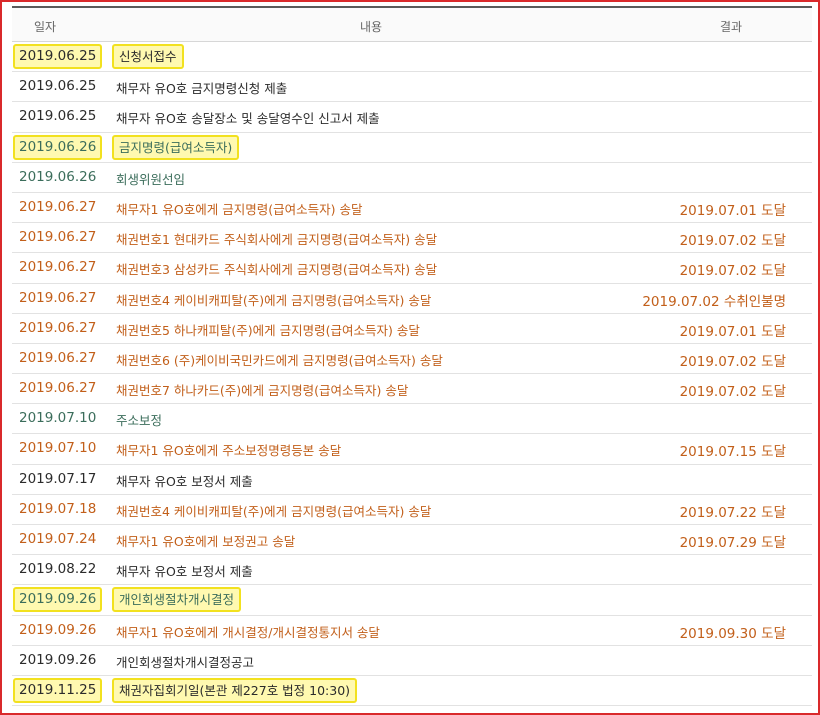 Image resolution: width=820 pixels, height=715 pixels. Describe the element at coordinates (412, 178) in the screenshot. I see `table-row: 2019.06.26 회생위원선임` at that location.